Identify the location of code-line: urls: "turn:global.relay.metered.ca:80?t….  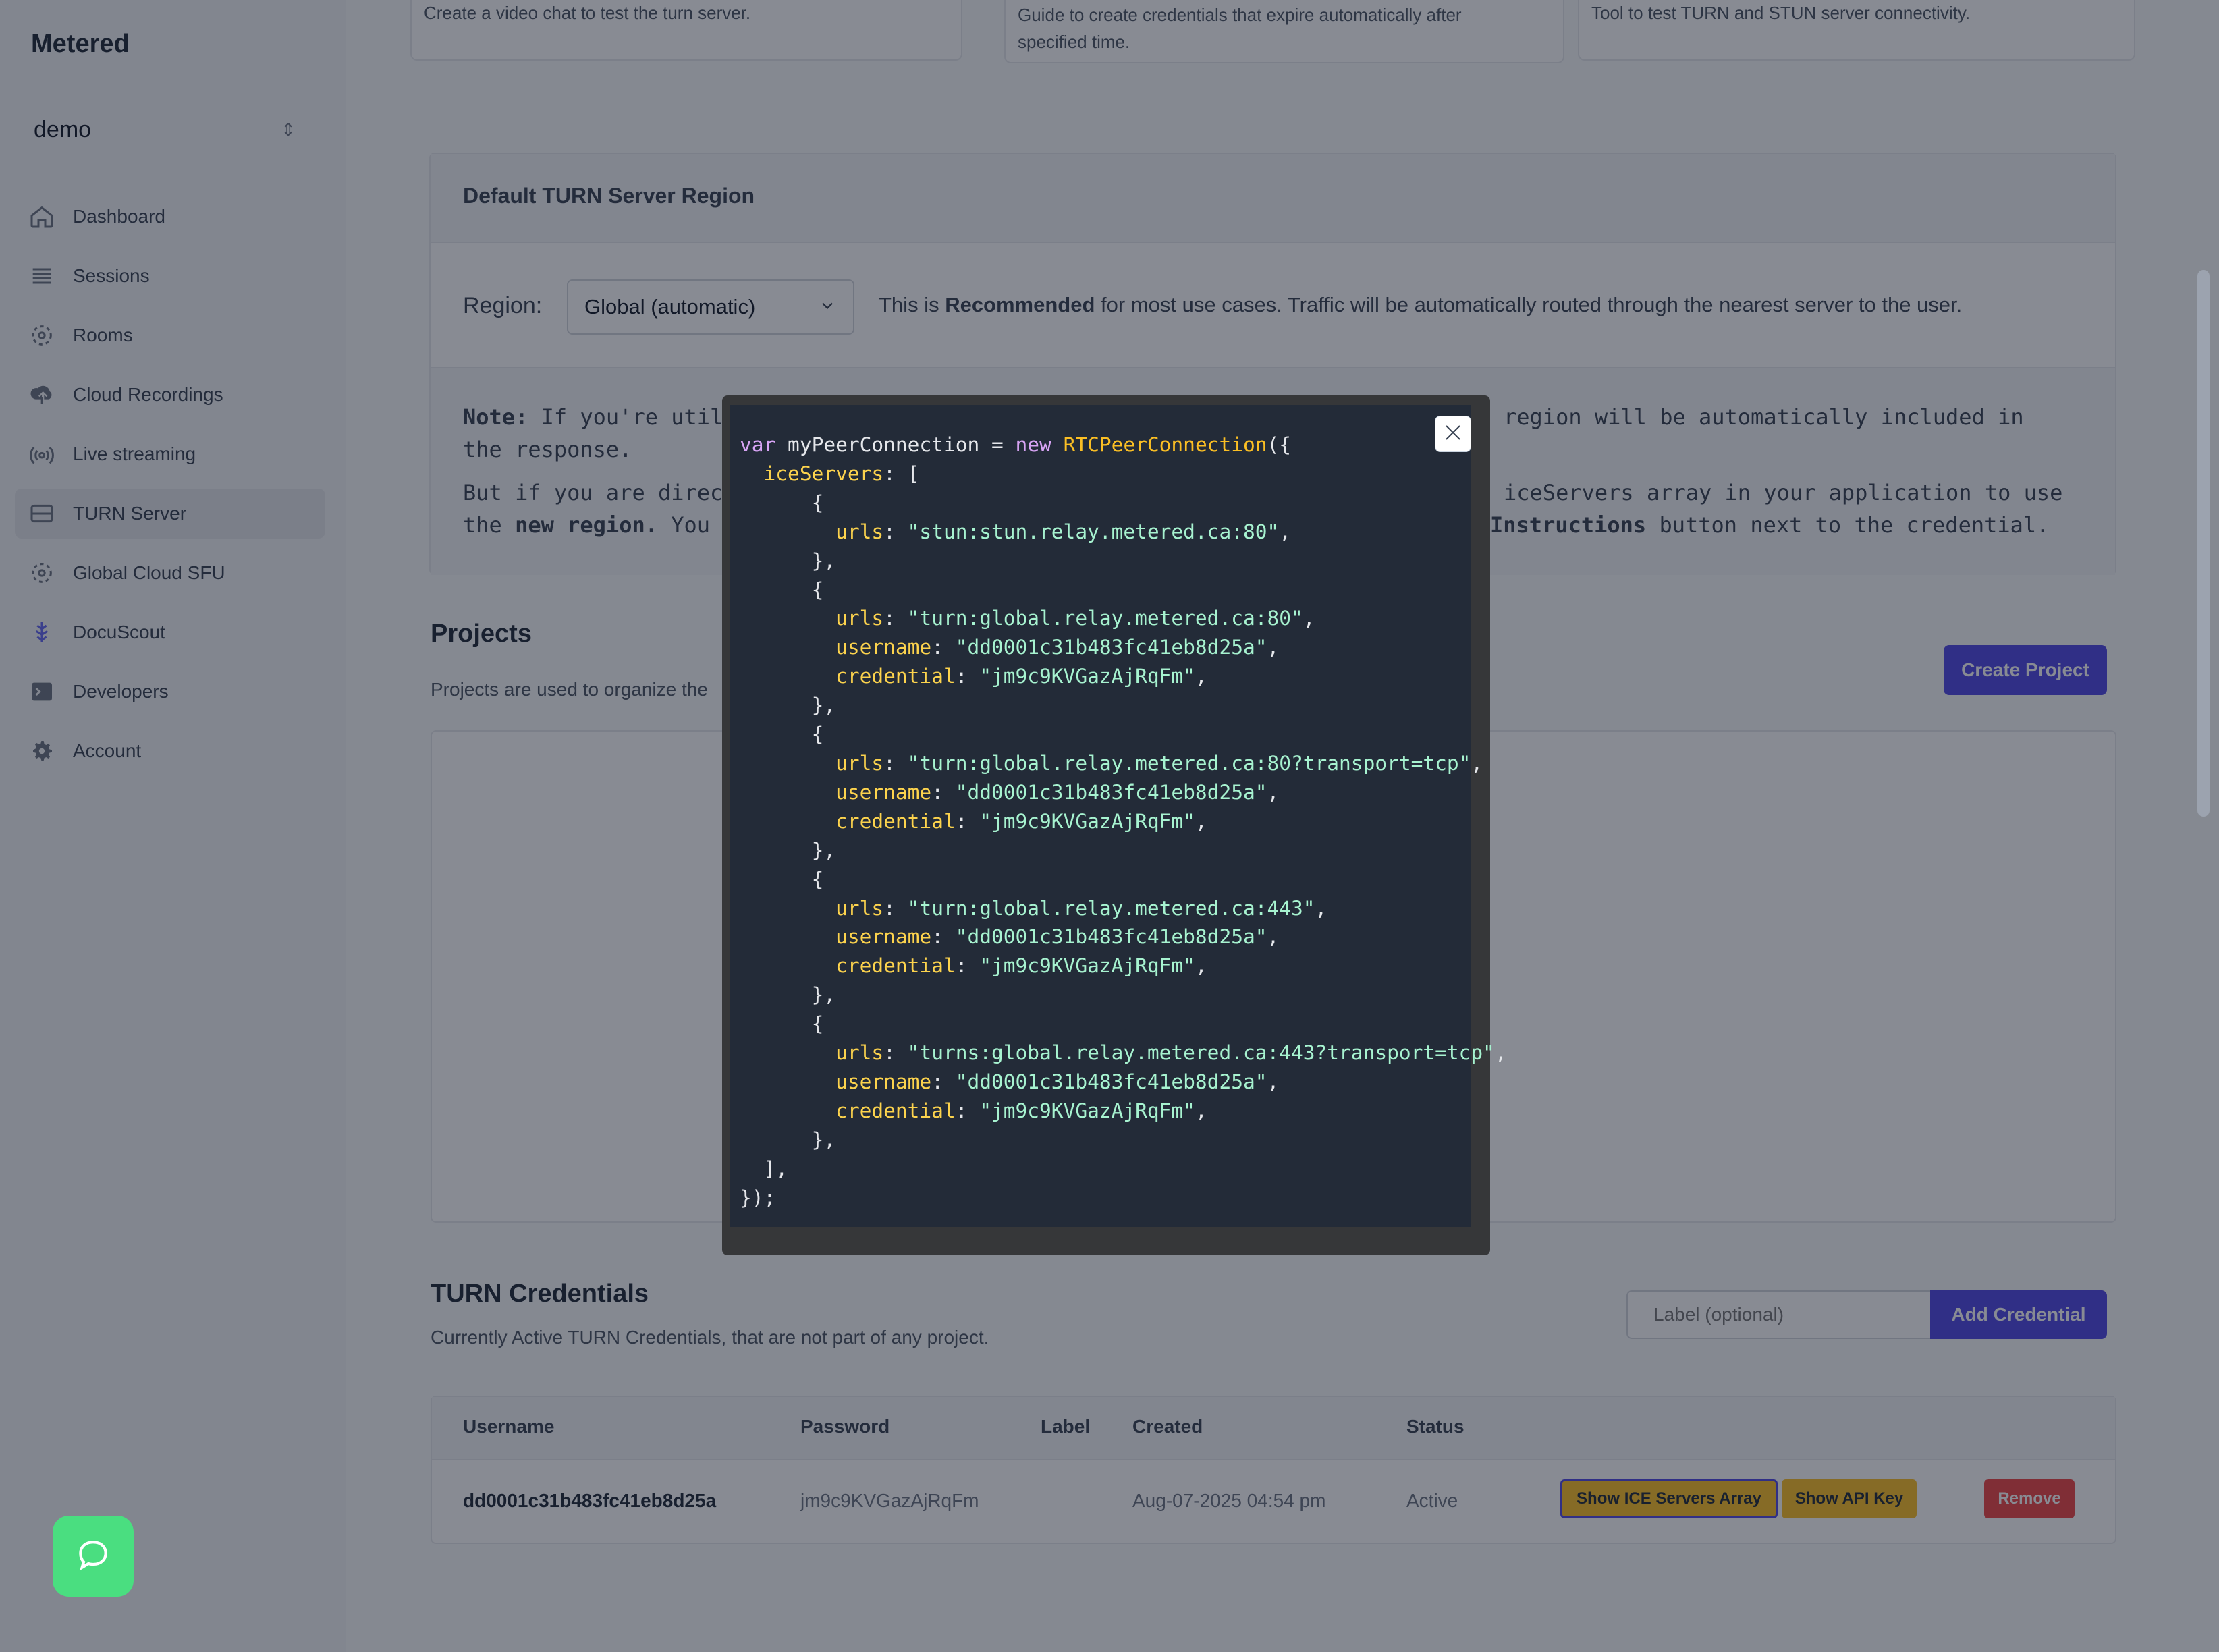
(1111, 764).